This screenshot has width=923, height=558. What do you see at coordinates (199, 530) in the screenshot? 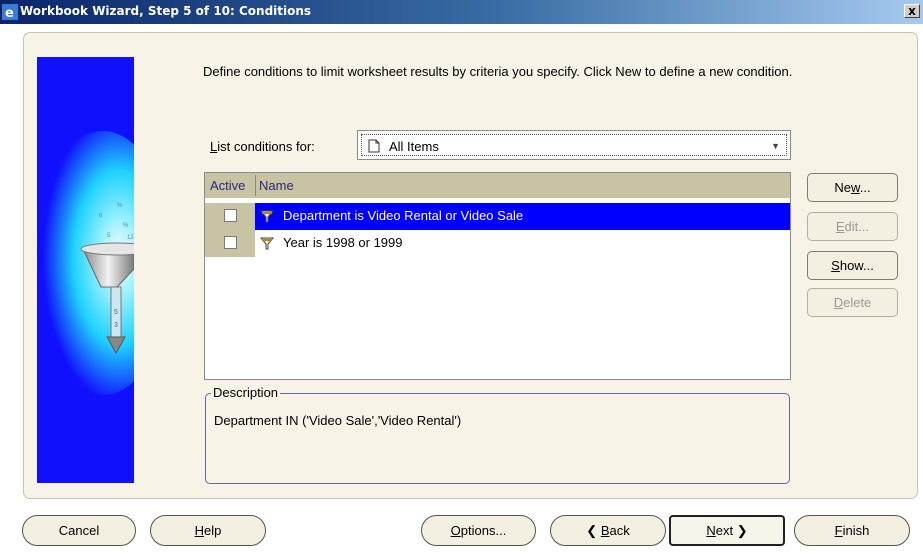
I see `help-button-mnemonic: H` at bounding box center [199, 530].